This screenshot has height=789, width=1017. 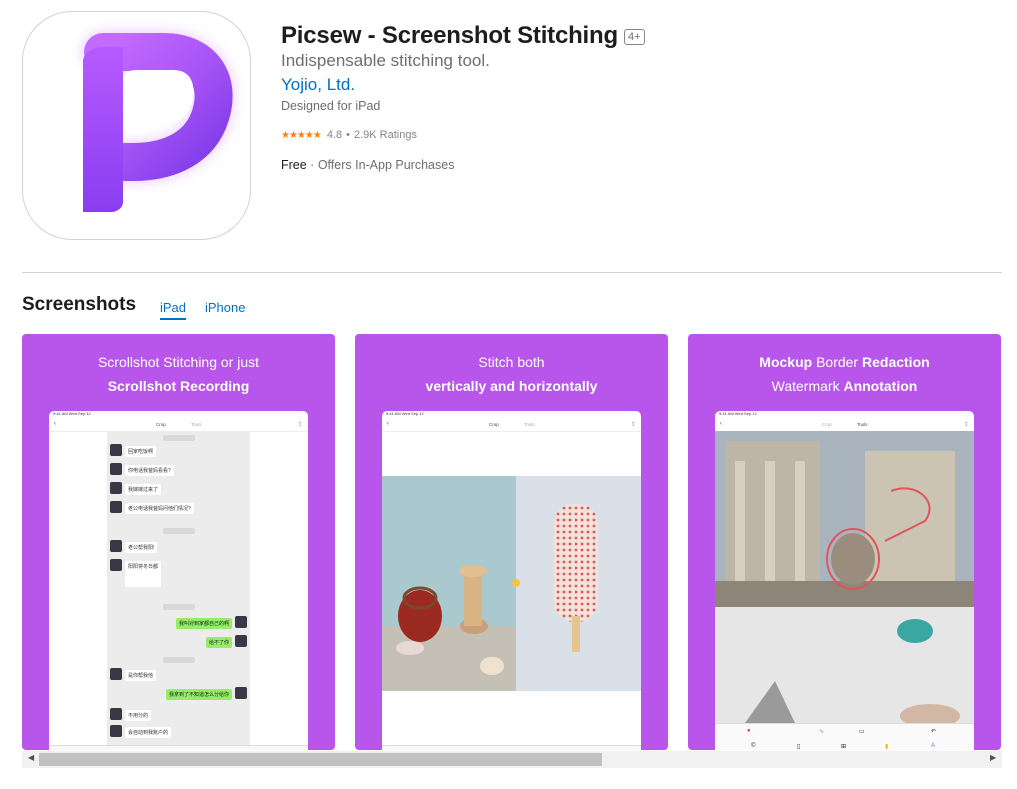 I want to click on designed-for-label: Designed for iPad, so click(x=331, y=106).